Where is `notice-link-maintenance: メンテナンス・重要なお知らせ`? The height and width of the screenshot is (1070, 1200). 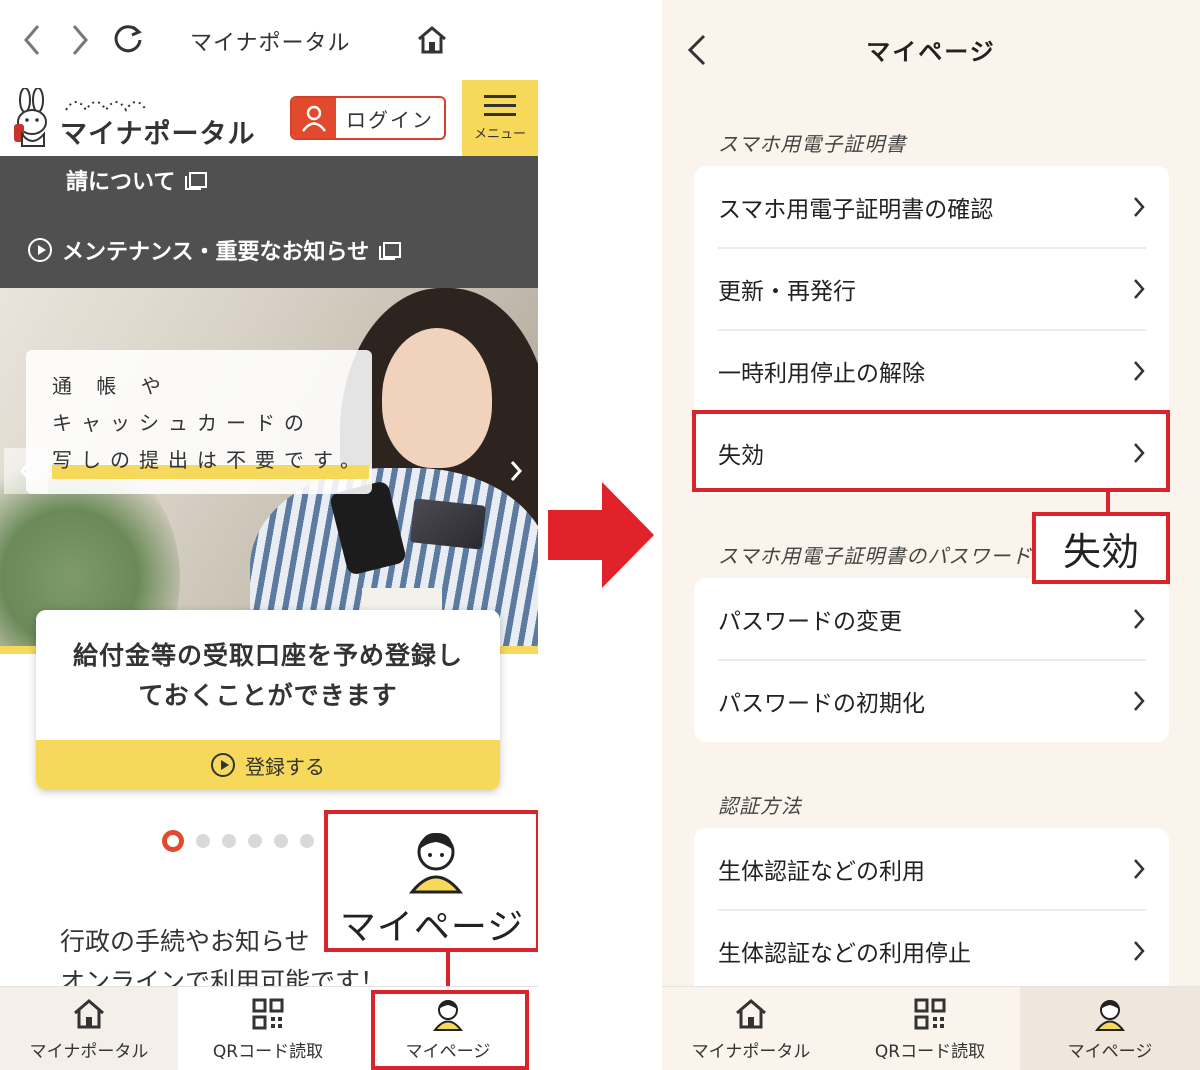 notice-link-maintenance: メンテナンス・重要なお知らせ is located at coordinates (215, 250).